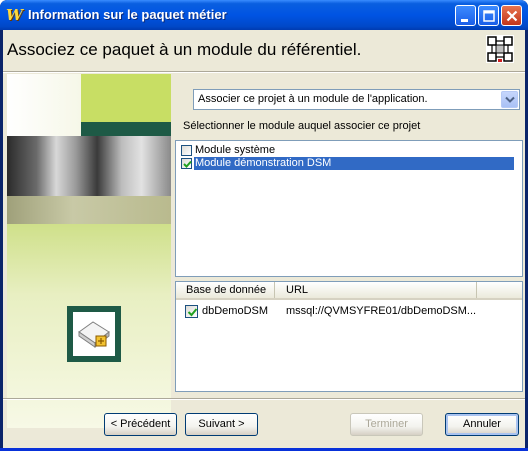 The height and width of the screenshot is (451, 528). Describe the element at coordinates (89, 166) in the screenshot. I see `people-photo` at that location.